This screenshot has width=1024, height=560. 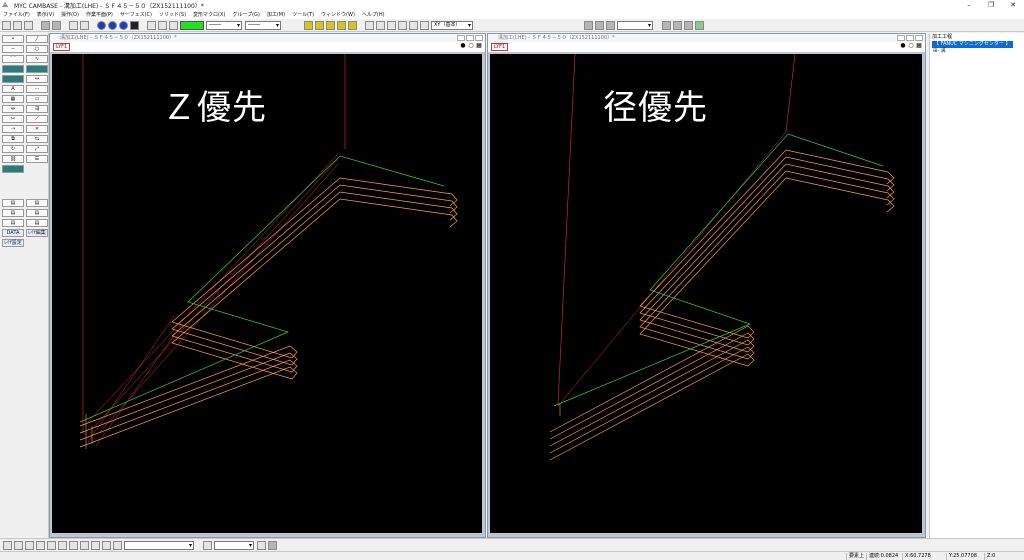 What do you see at coordinates (263, 25) in the screenshot?
I see `line-width-select: ────` at bounding box center [263, 25].